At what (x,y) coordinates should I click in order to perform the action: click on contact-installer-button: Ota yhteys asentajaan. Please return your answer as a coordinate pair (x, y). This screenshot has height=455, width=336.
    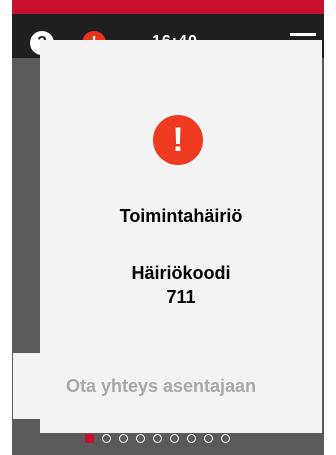
    Looking at the image, I should click on (161, 386).